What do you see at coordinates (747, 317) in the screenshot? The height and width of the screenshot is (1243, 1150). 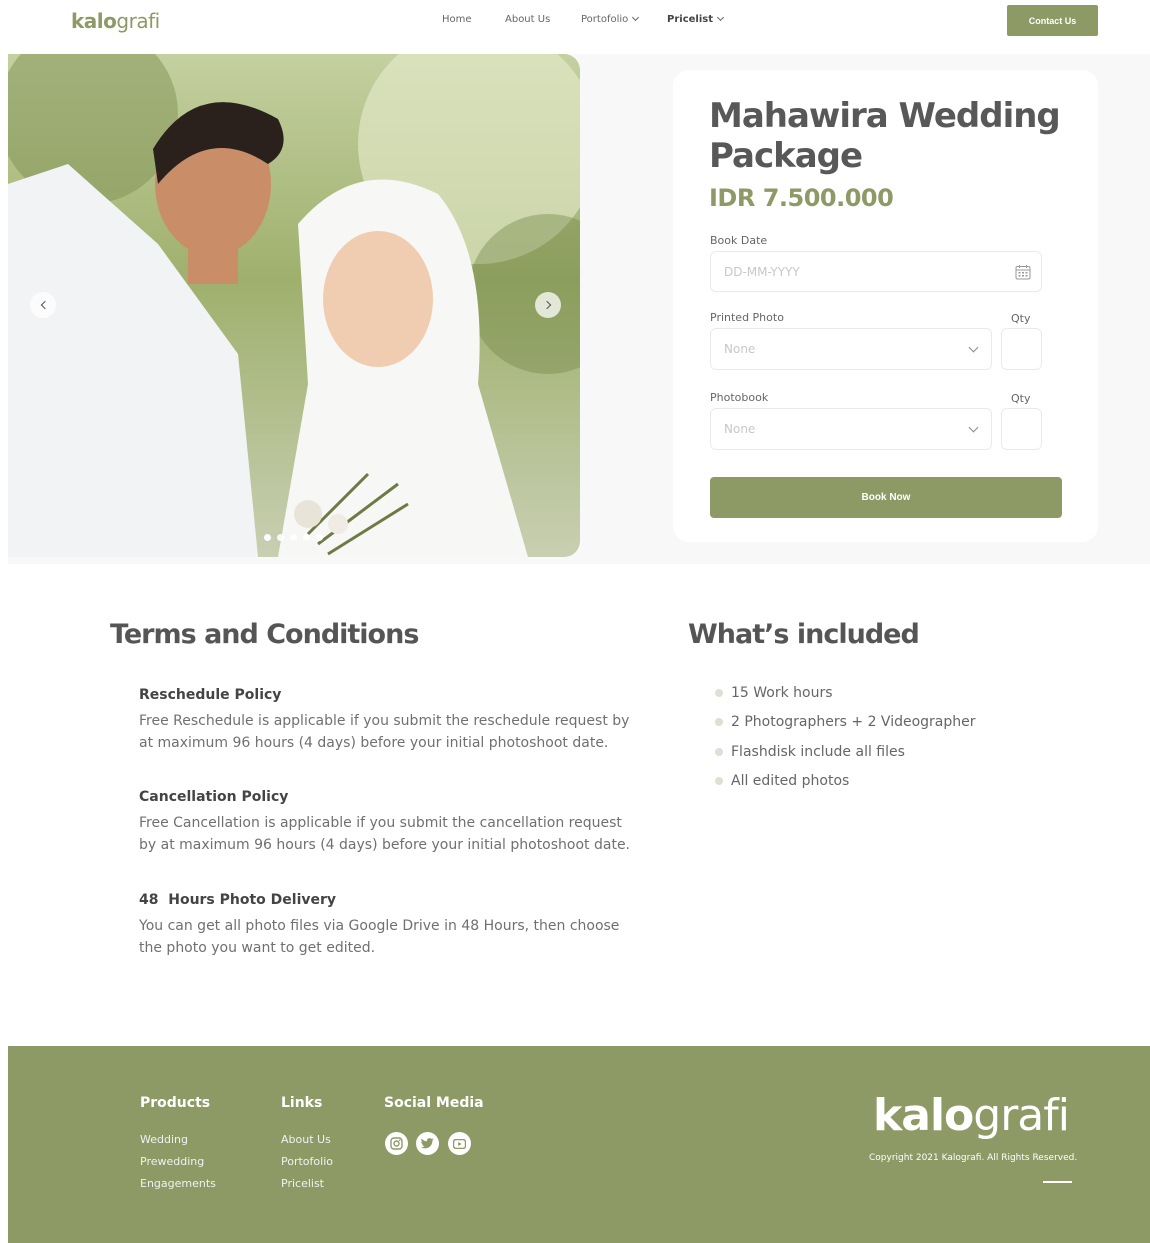 I see `printed-photo-label: Printed Photo` at bounding box center [747, 317].